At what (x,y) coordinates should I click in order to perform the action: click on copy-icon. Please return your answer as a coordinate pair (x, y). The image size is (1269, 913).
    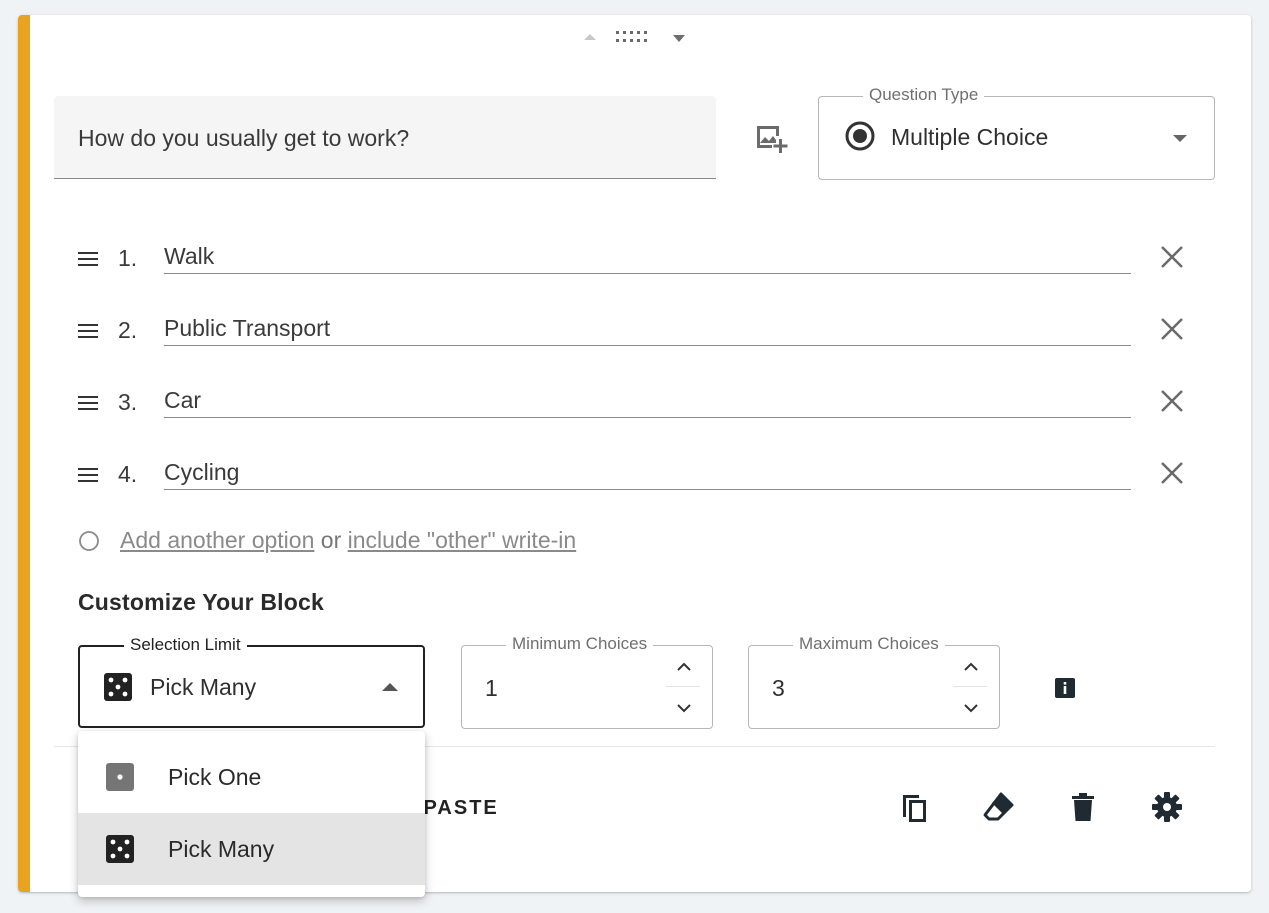
    Looking at the image, I should click on (915, 807).